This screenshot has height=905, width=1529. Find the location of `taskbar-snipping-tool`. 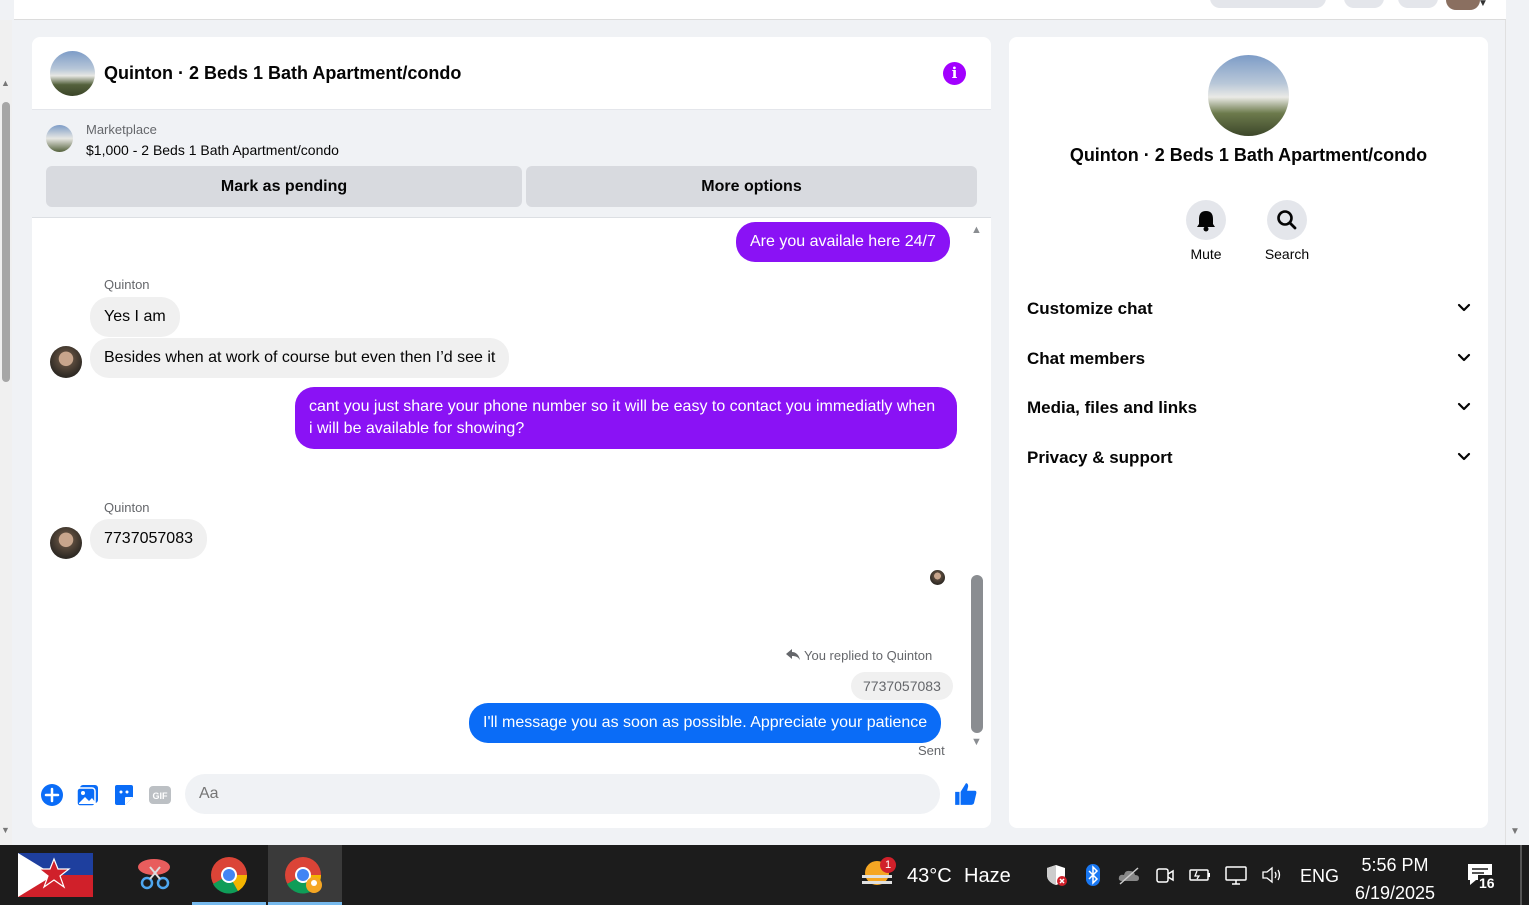

taskbar-snipping-tool is located at coordinates (154, 875).